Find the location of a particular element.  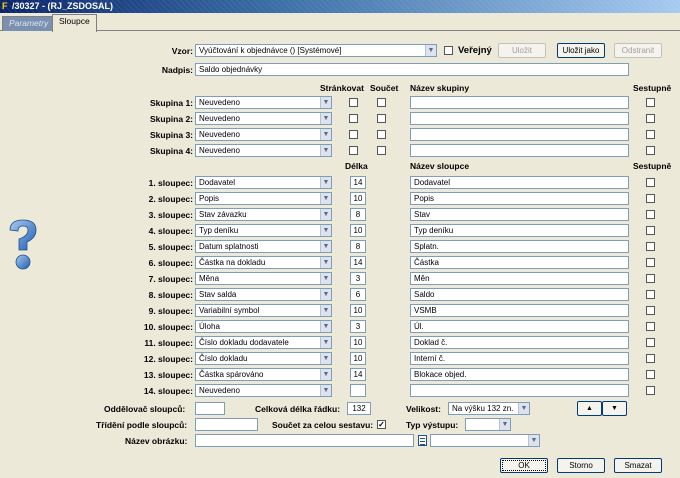

column-name-input: Saldo is located at coordinates (519, 294).